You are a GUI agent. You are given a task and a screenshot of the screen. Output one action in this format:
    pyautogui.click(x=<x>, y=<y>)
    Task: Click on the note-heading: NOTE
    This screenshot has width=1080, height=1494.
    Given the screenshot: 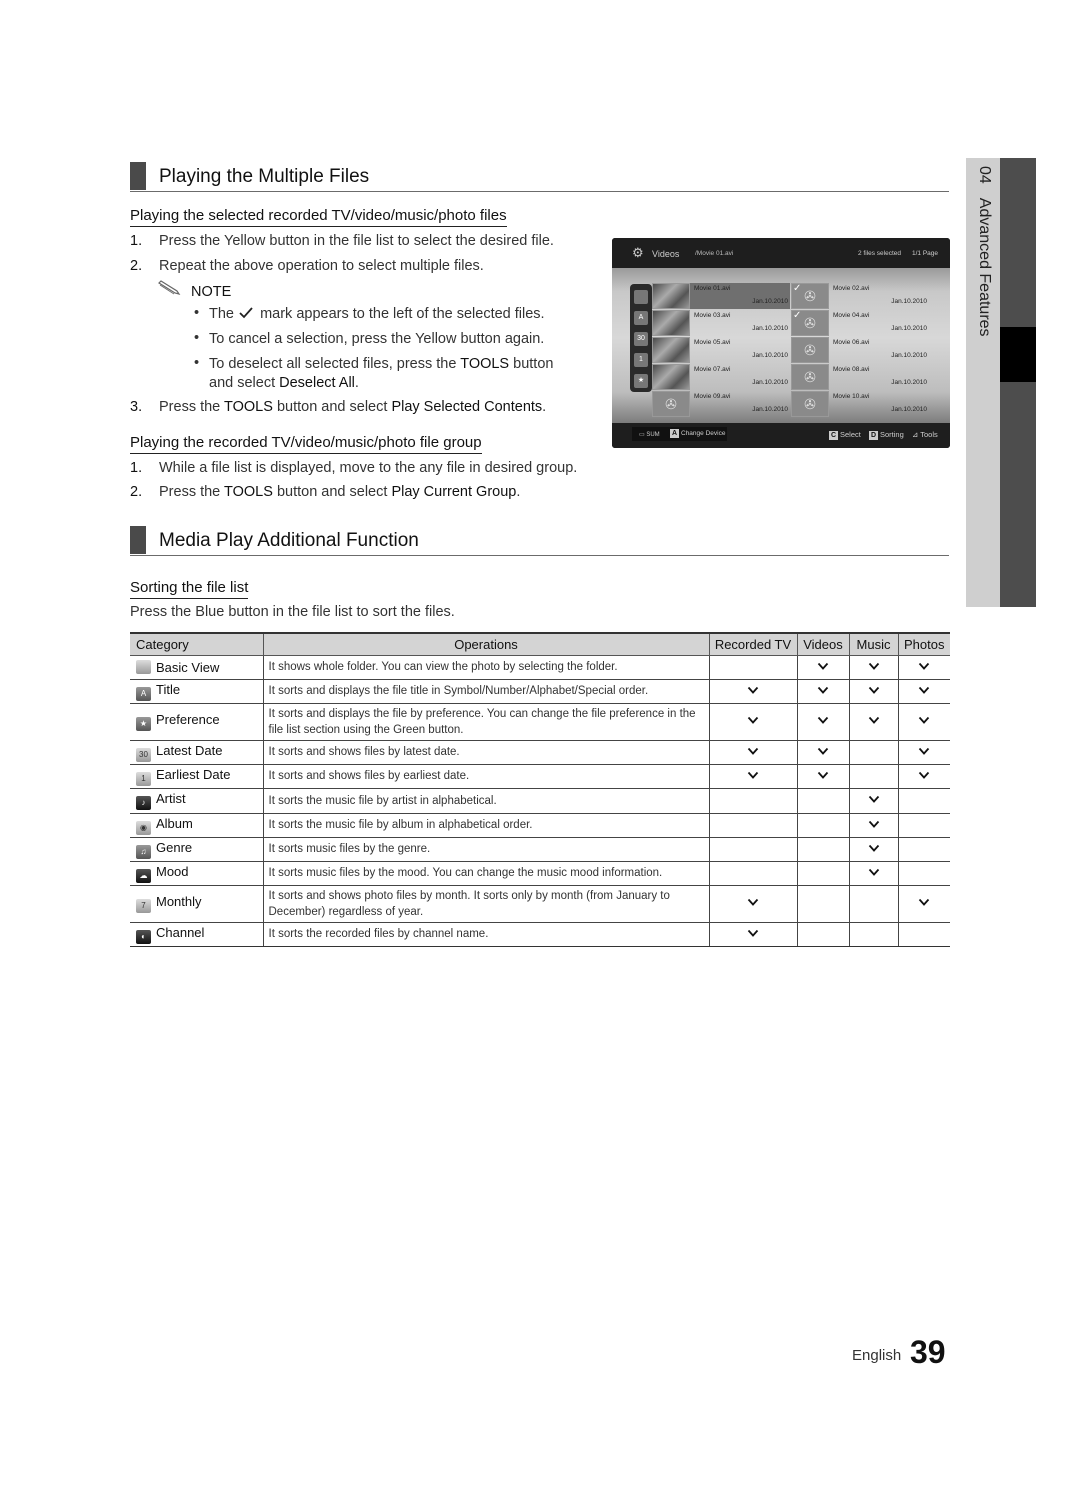 What is the action you would take?
    pyautogui.click(x=194, y=290)
    